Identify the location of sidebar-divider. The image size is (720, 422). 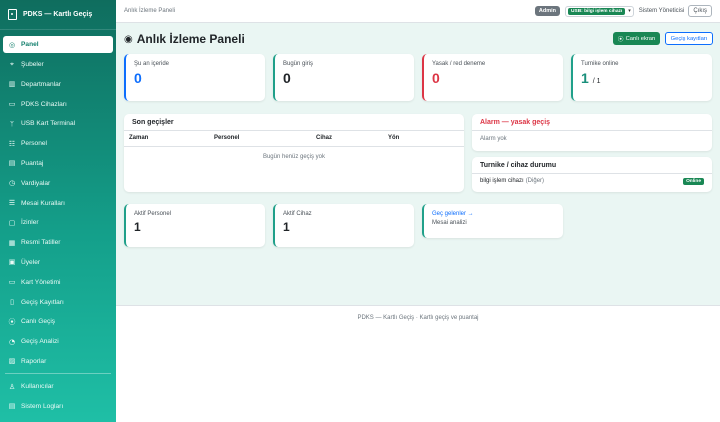
(58, 374).